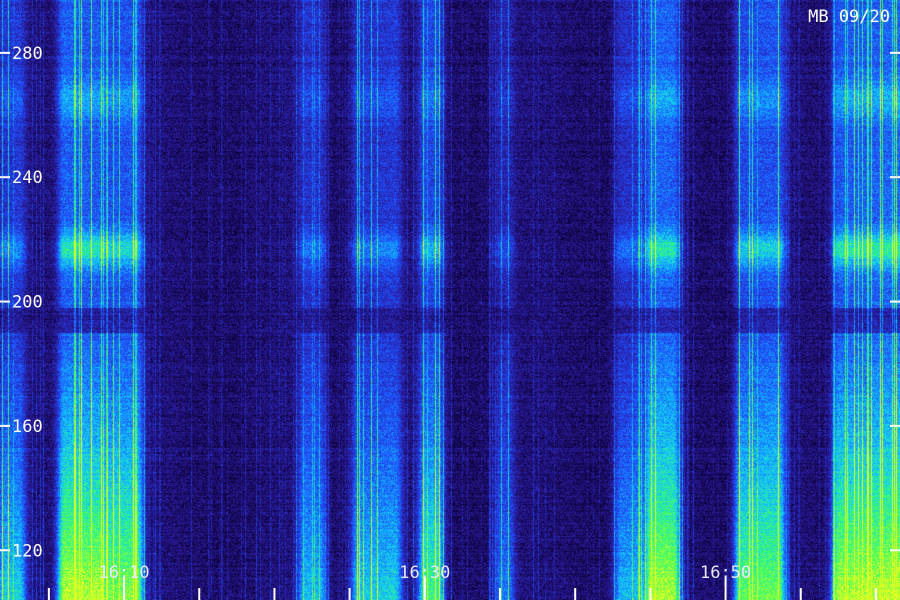 The width and height of the screenshot is (900, 600). Describe the element at coordinates (27, 54) in the screenshot. I see `y-tick-label-280: 280` at that location.